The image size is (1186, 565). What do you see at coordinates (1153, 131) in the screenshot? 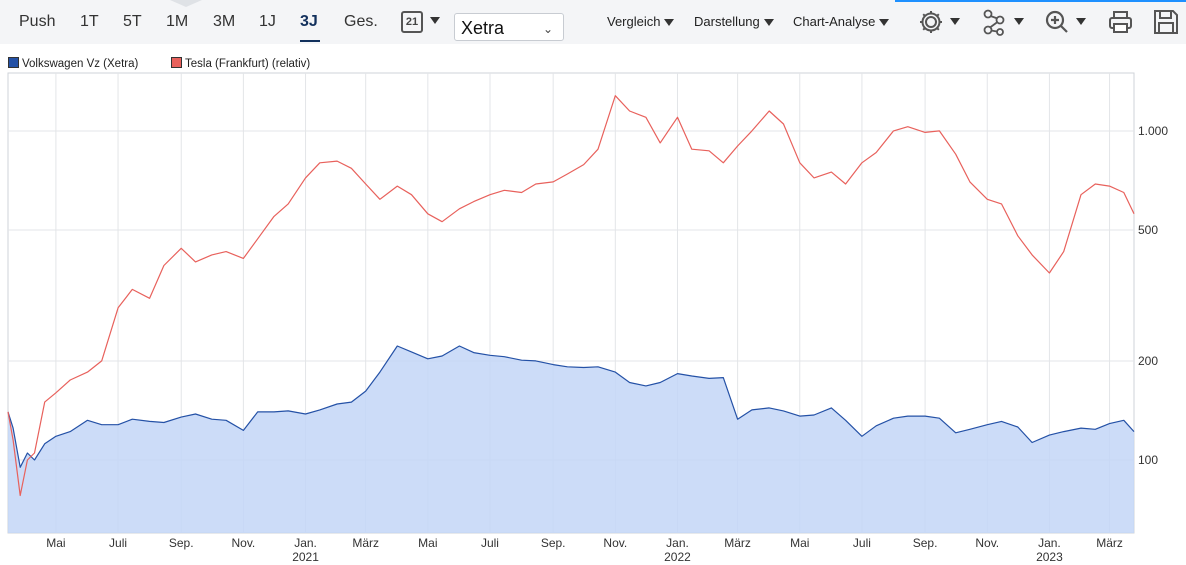
I see `y-tick-label: 1.000` at bounding box center [1153, 131].